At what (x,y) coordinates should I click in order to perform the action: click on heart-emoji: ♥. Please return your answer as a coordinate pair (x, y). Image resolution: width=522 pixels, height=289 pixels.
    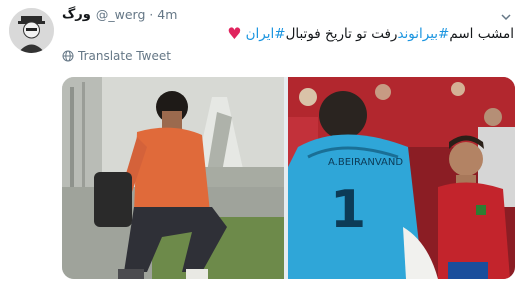
    Looking at the image, I should click on (234, 33).